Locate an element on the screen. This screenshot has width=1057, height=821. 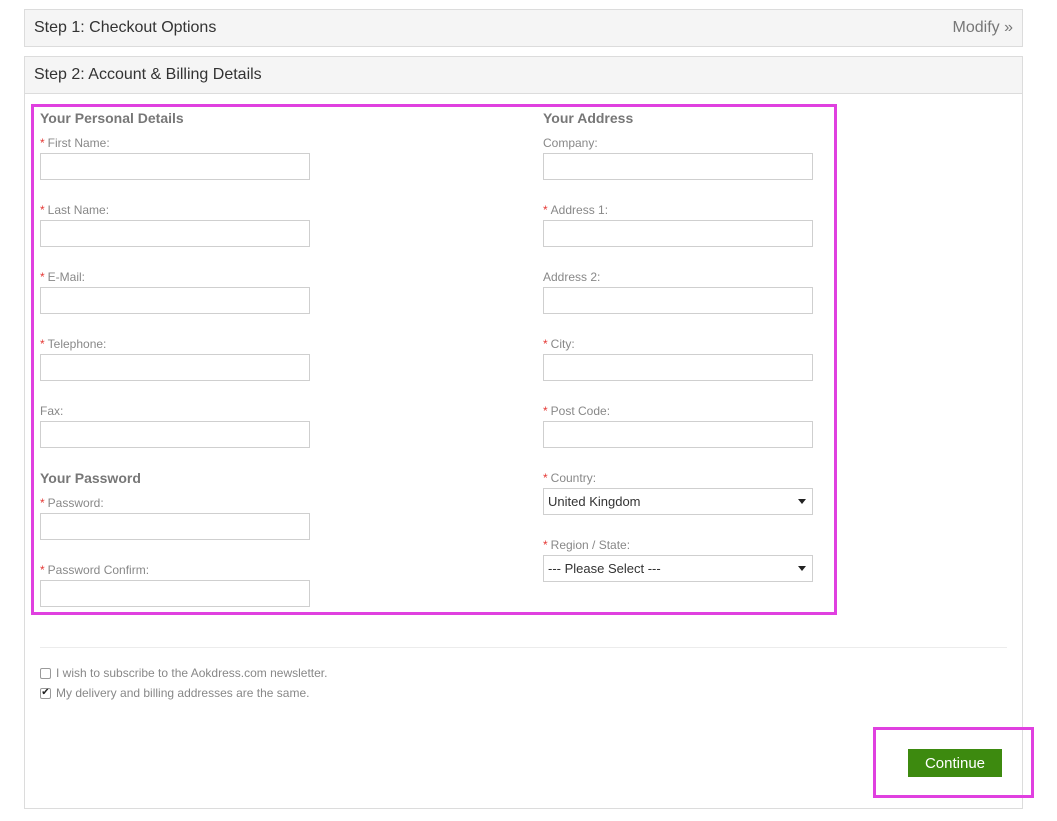
checkmark-icon: ✔ is located at coordinates (45, 692).